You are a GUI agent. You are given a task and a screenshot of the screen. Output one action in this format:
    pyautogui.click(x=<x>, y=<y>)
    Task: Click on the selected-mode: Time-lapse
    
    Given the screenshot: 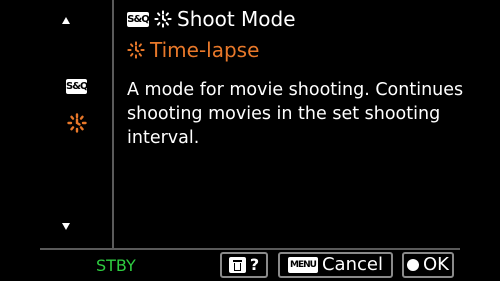 What is the action you would take?
    pyautogui.click(x=193, y=50)
    